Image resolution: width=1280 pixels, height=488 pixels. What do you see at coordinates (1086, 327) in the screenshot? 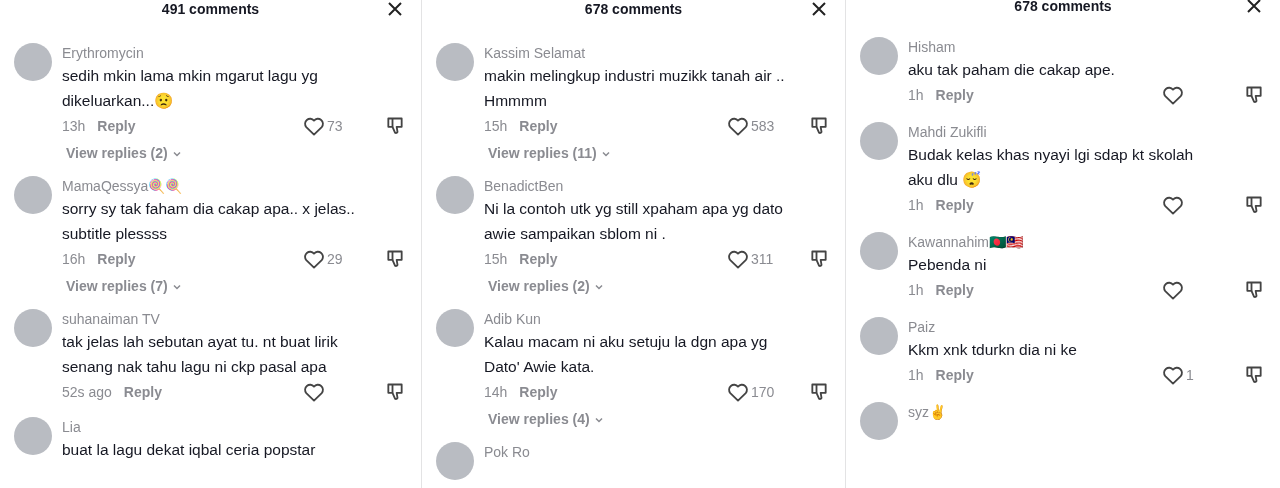
I see `username: Paiz` at bounding box center [1086, 327].